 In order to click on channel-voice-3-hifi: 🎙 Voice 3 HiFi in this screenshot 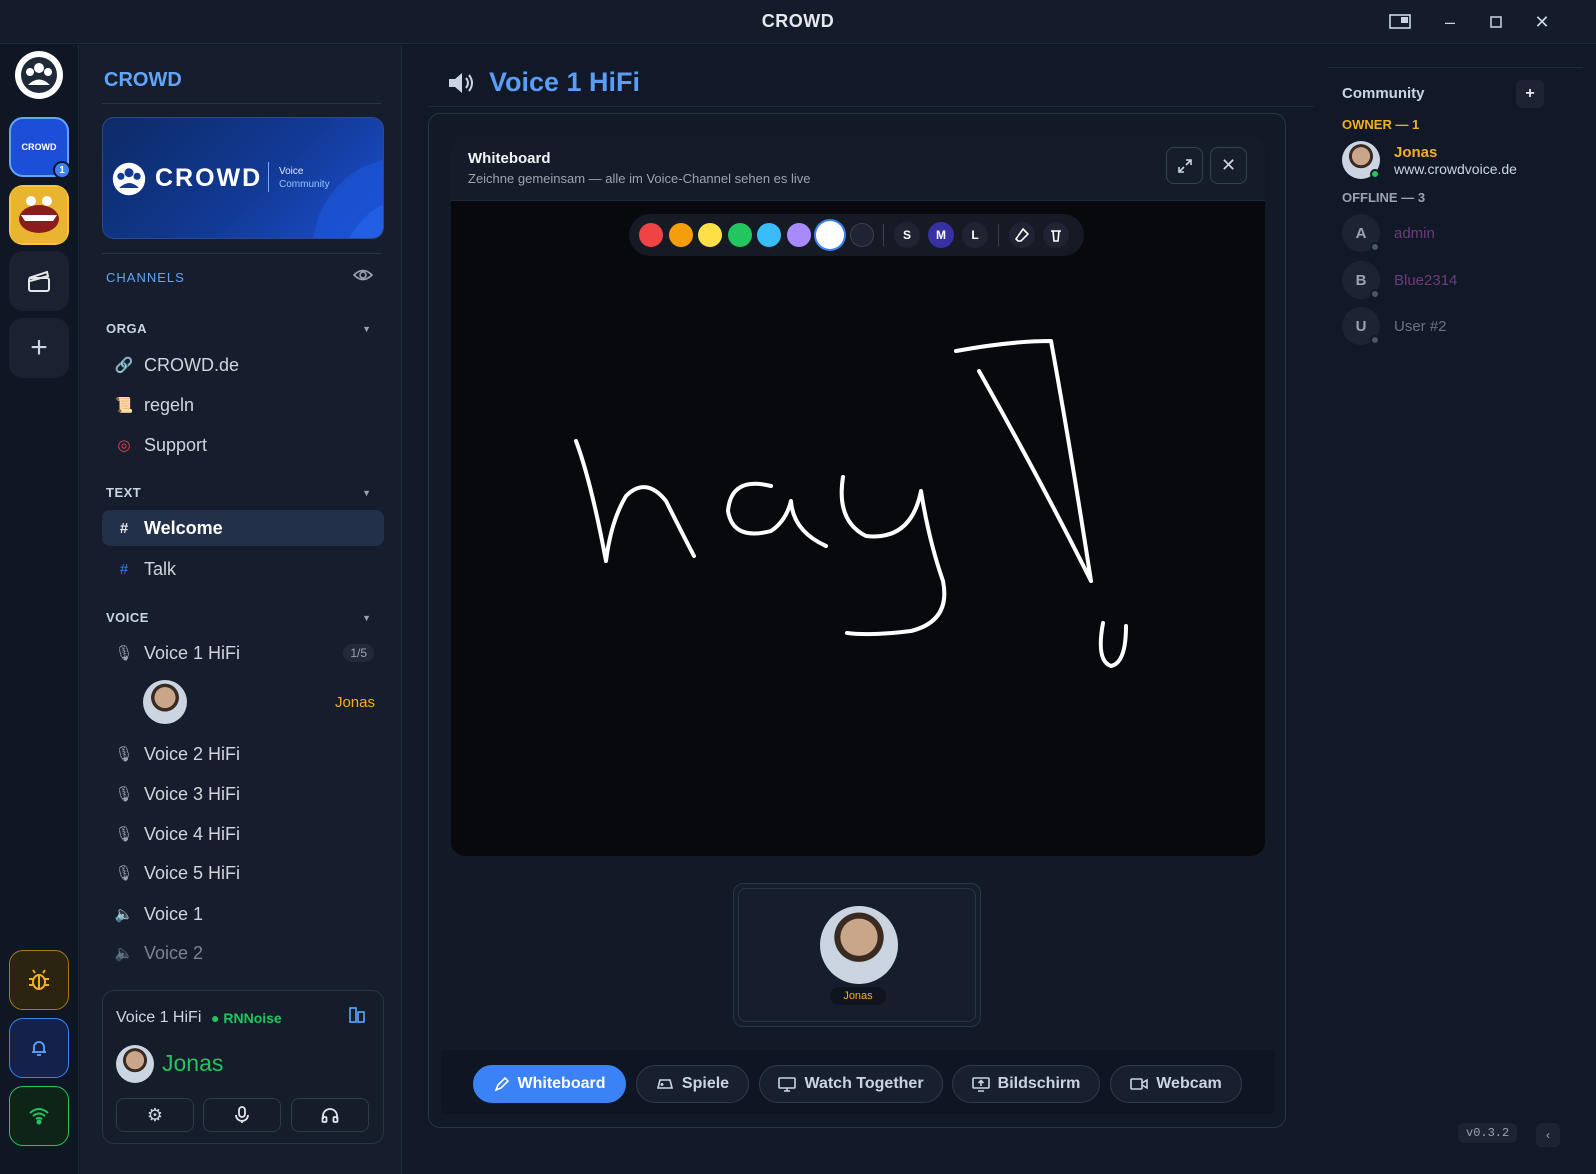, I will do `click(243, 794)`.